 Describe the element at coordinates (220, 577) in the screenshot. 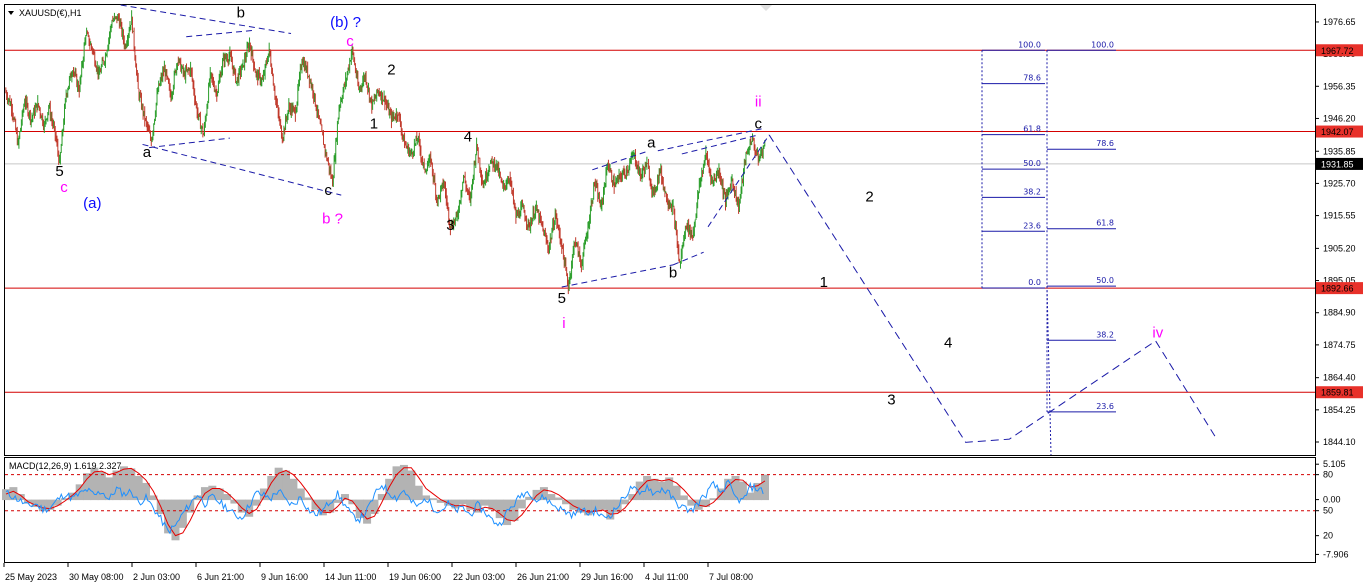

I see `x-tick-label: 6 Jun 21:00` at that location.